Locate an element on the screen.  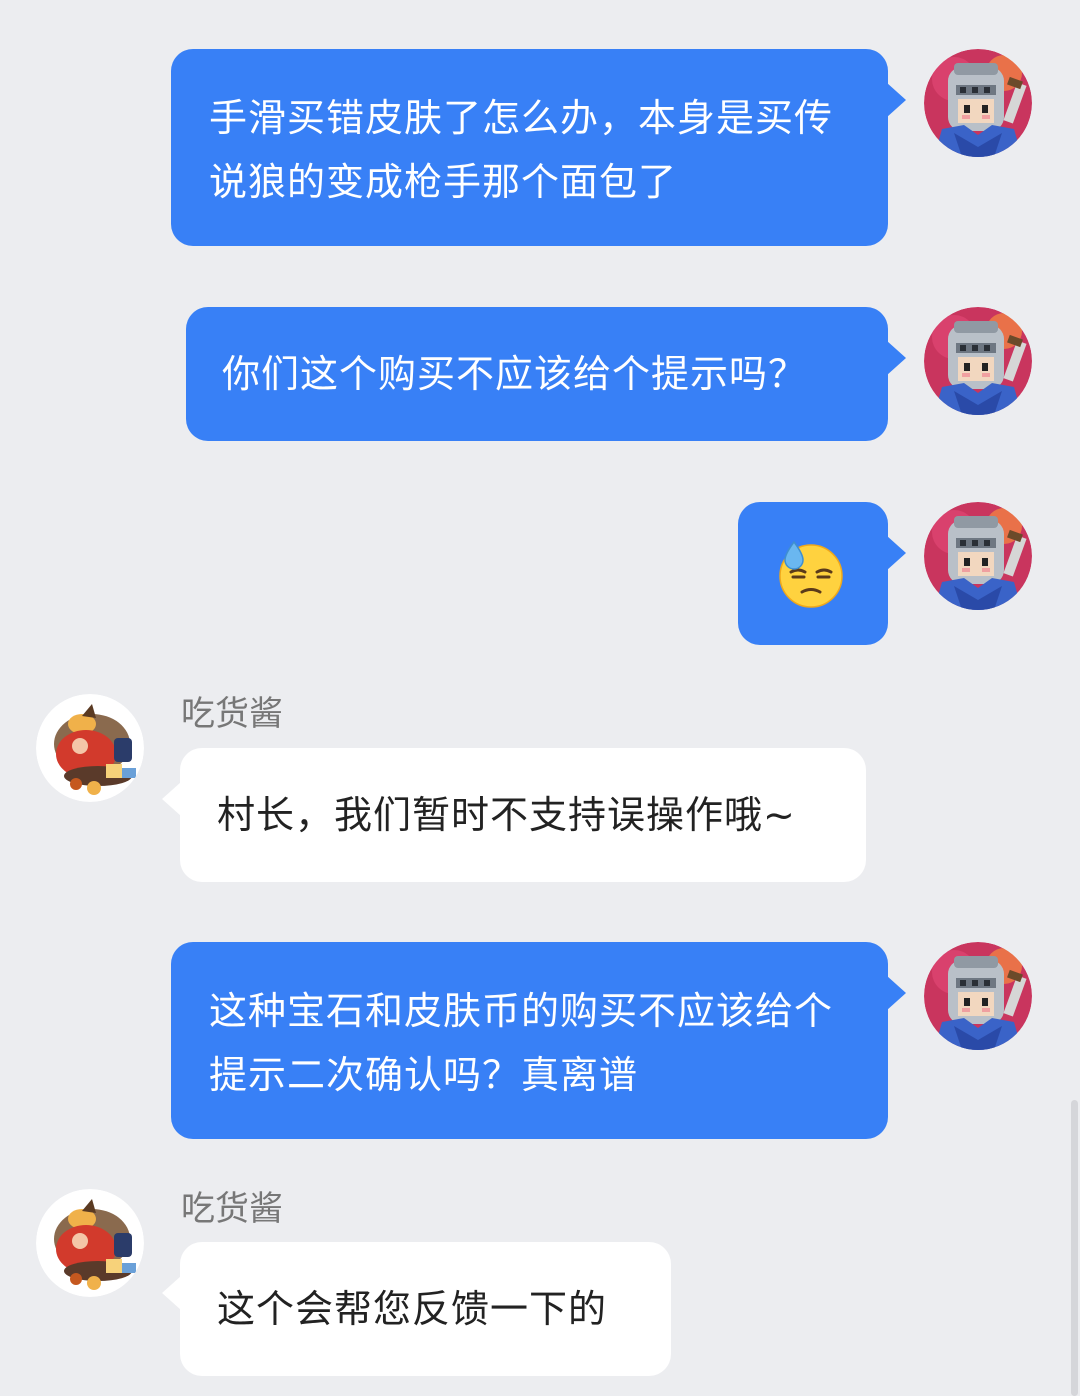
message-text: 村长，我们暂时不支持误操作哦~ is located at coordinates (506, 815).